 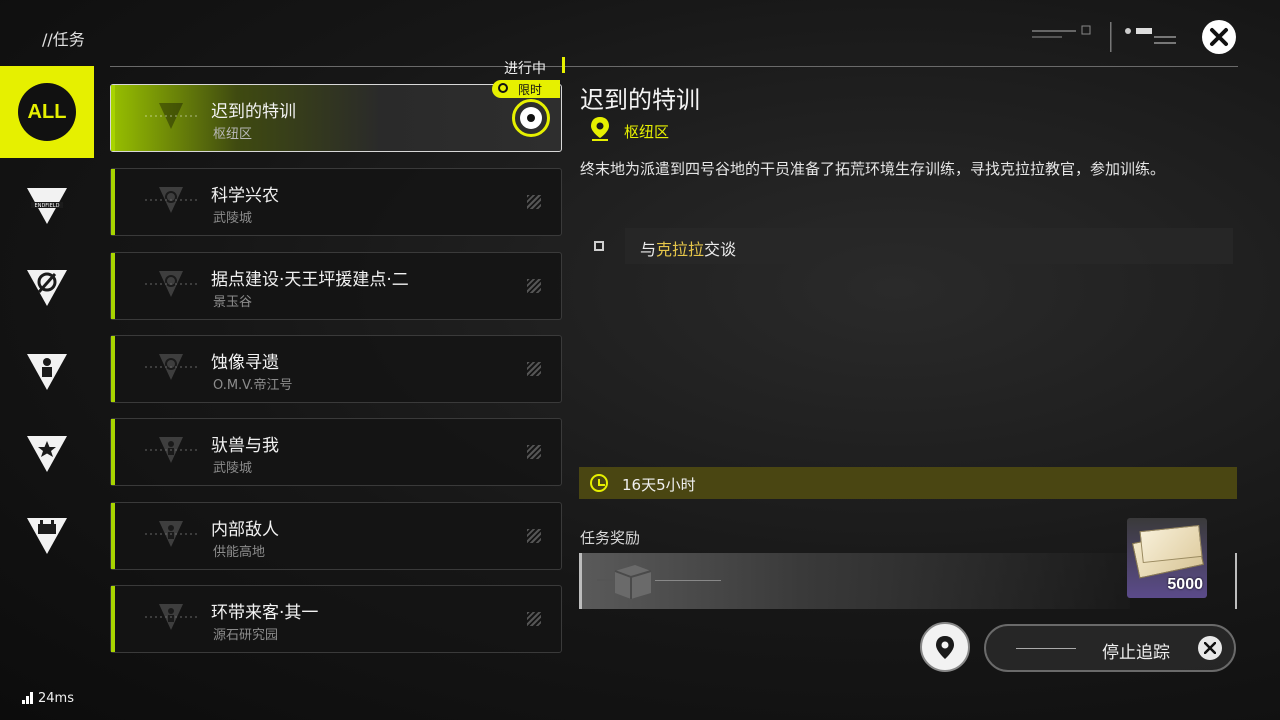 I want to click on quest-card: 科学兴农 武陵城, so click(x=336, y=202).